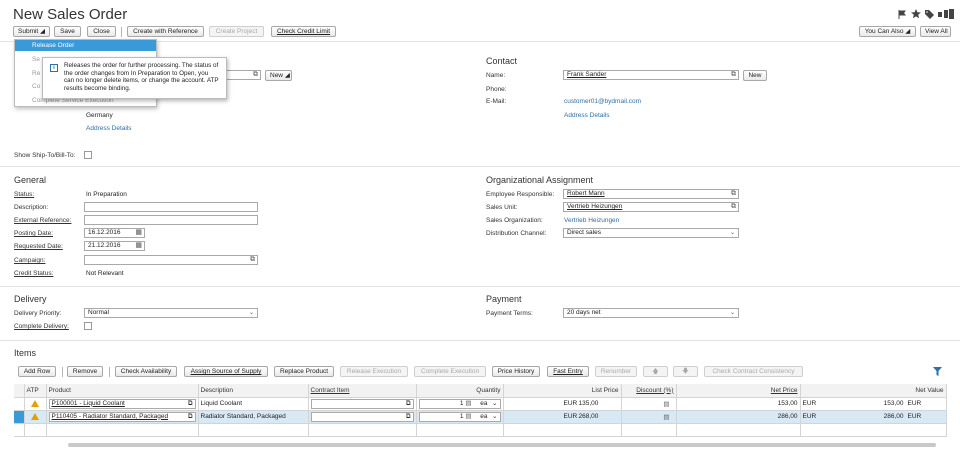 The height and width of the screenshot is (466, 960). I want to click on requested-date-input: 21.12.2016 ▦, so click(114, 246).